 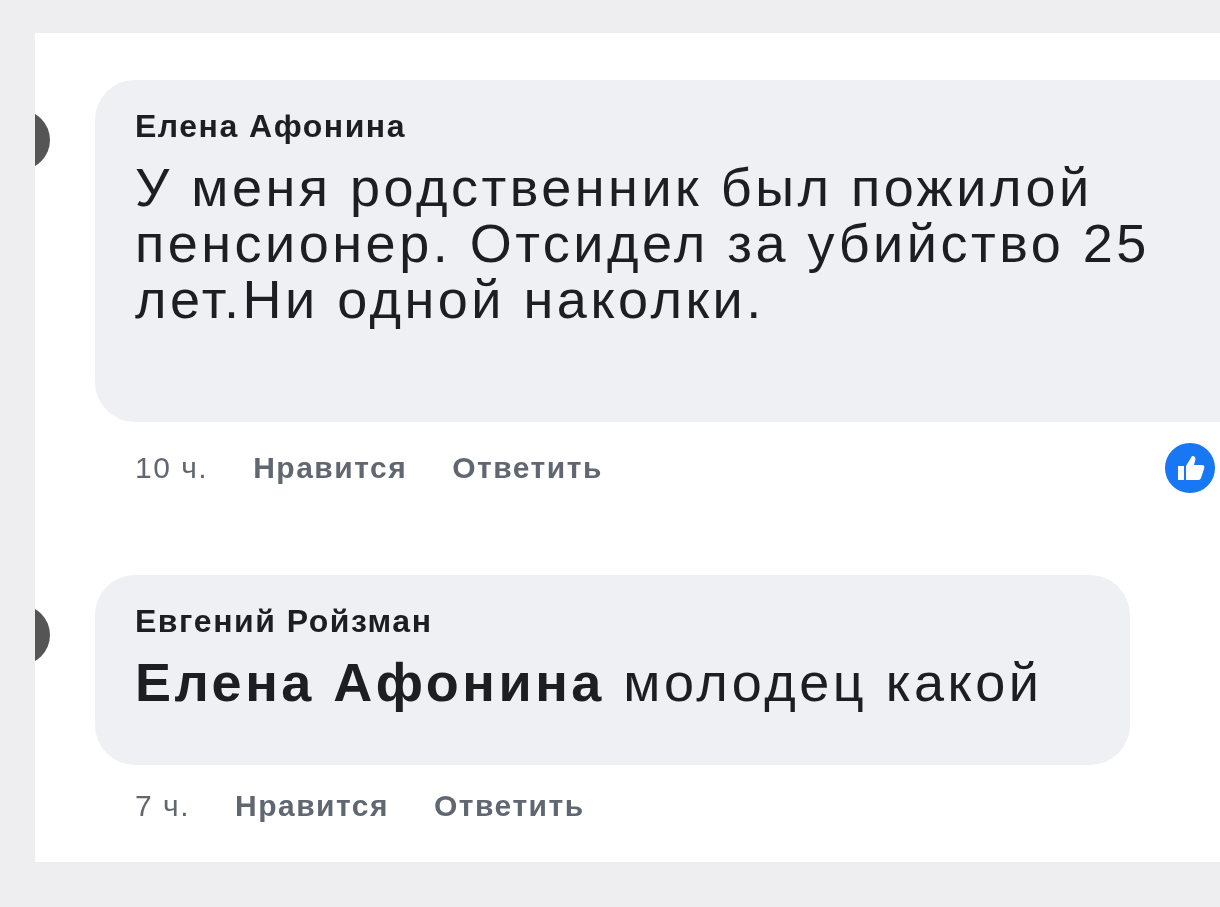 I want to click on comment-time: 10 ч., so click(x=172, y=468).